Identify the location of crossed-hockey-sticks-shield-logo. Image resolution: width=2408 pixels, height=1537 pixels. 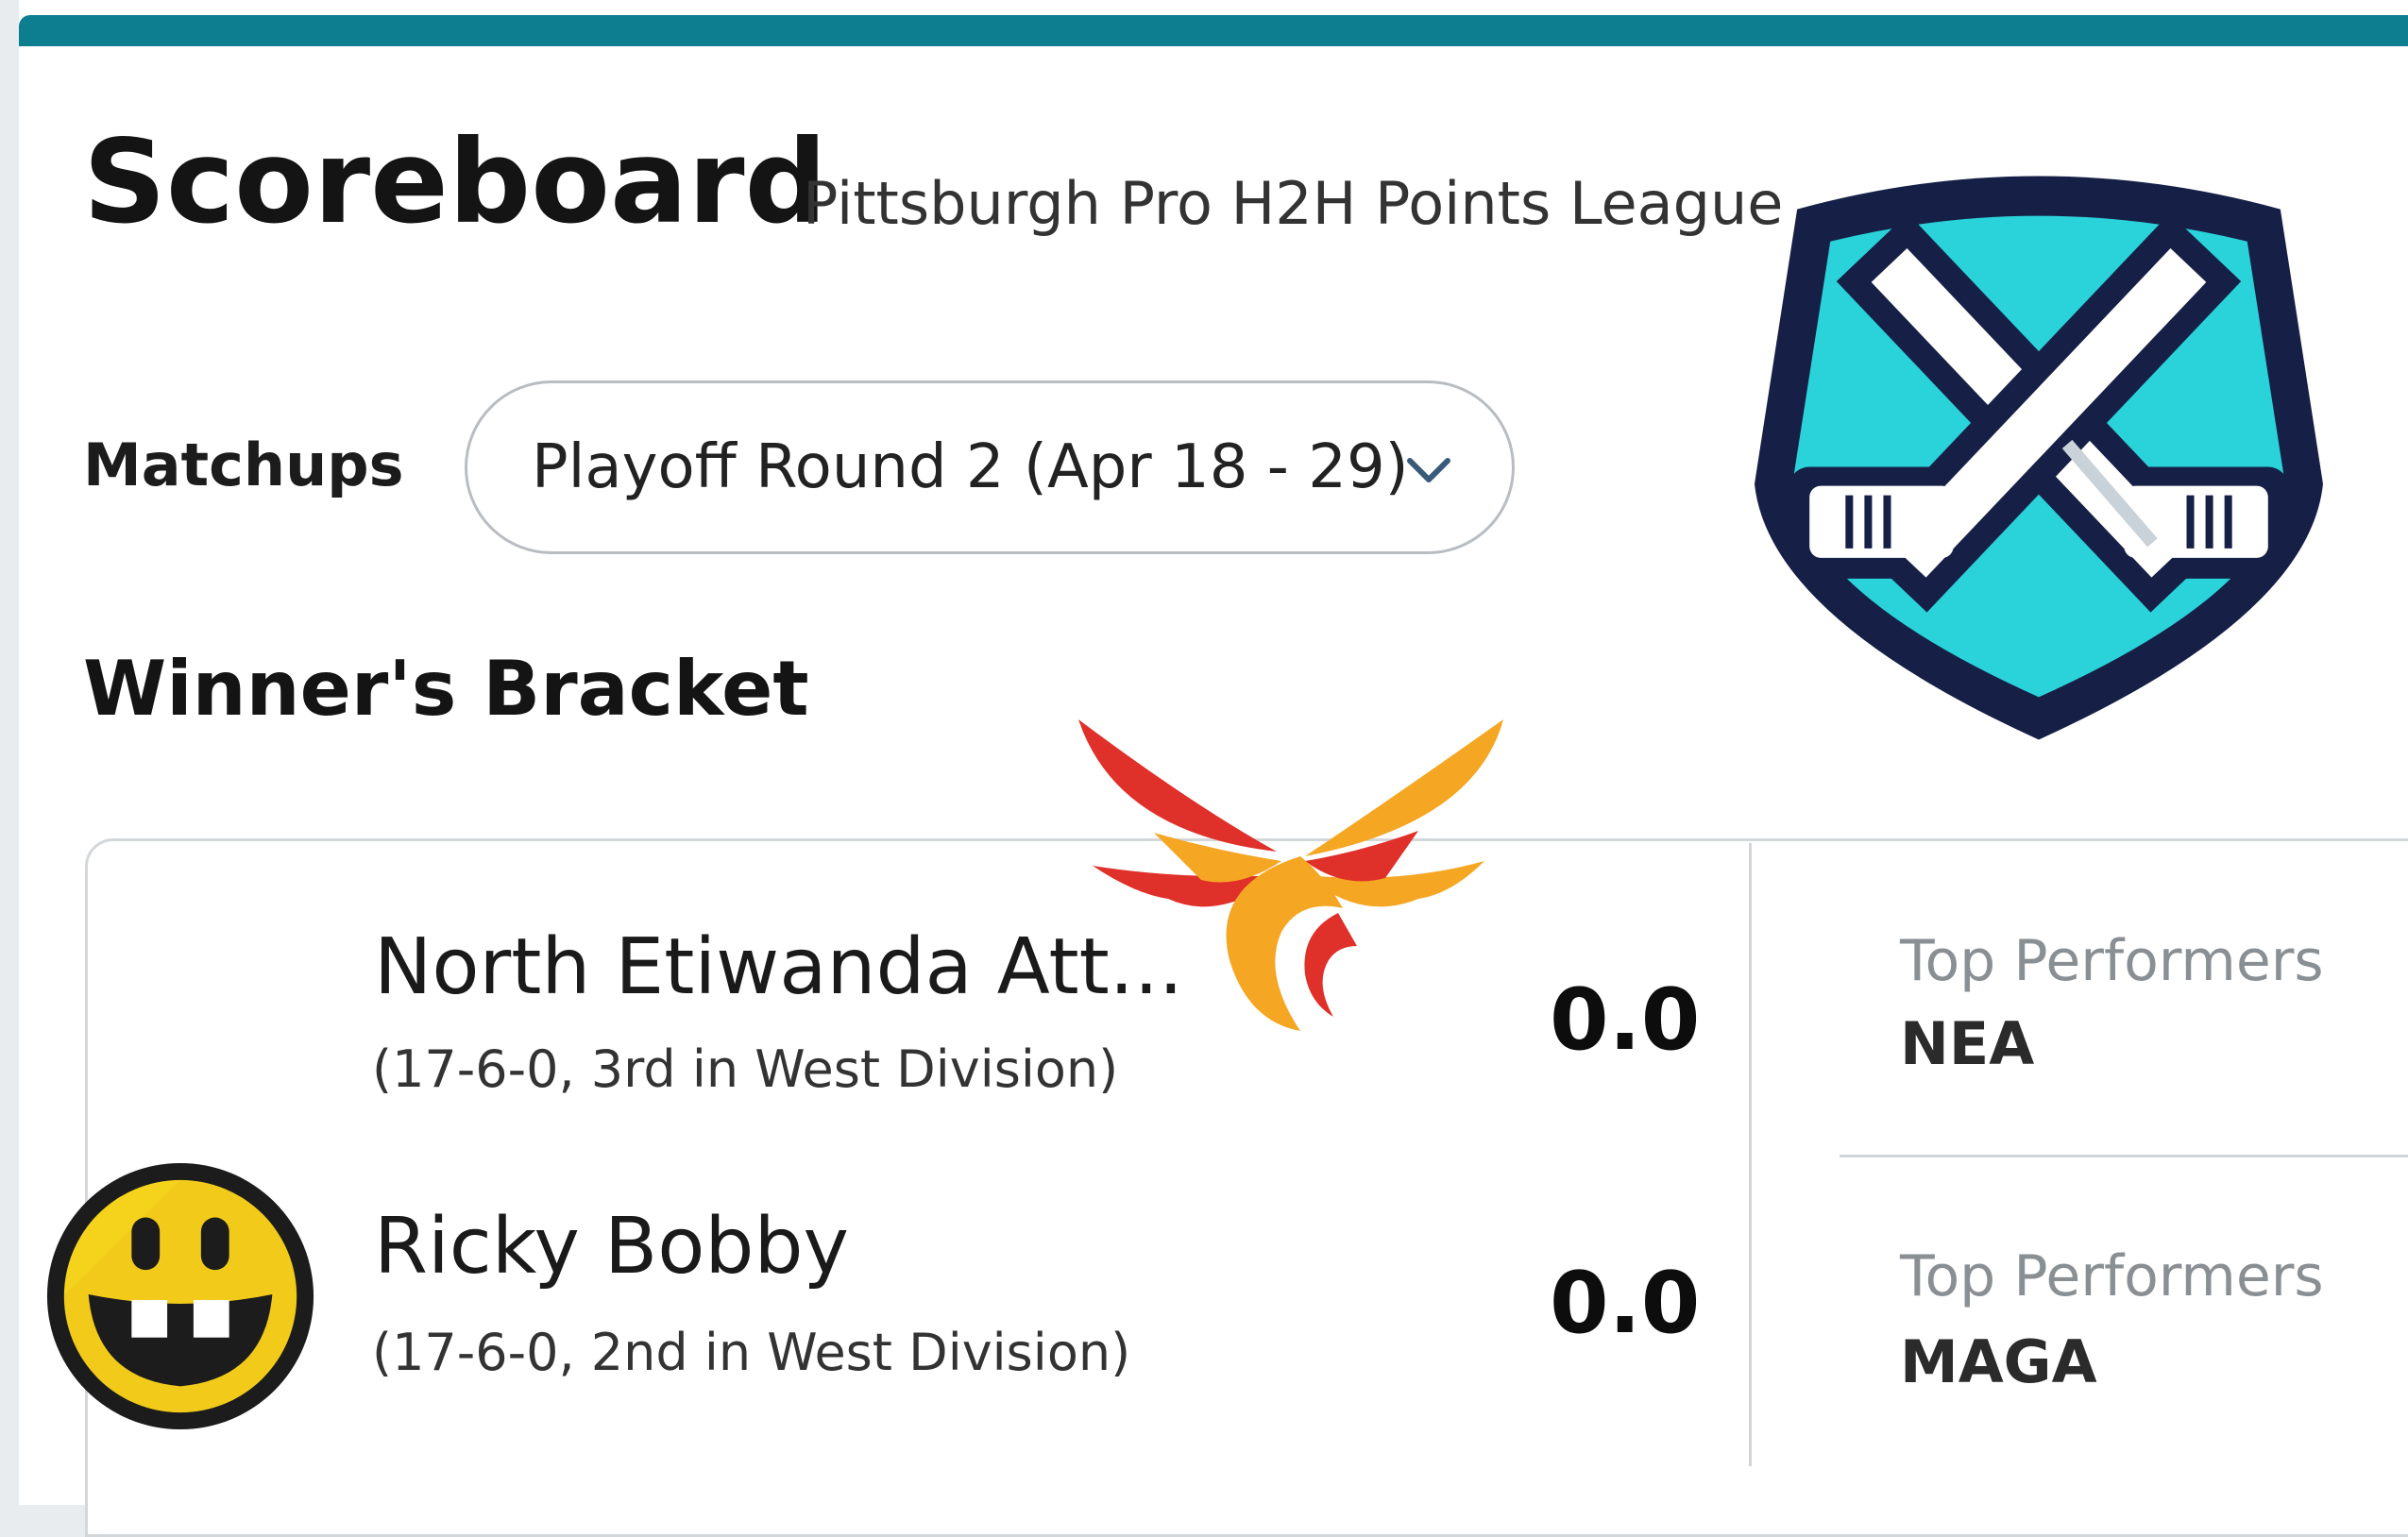
(2039, 458).